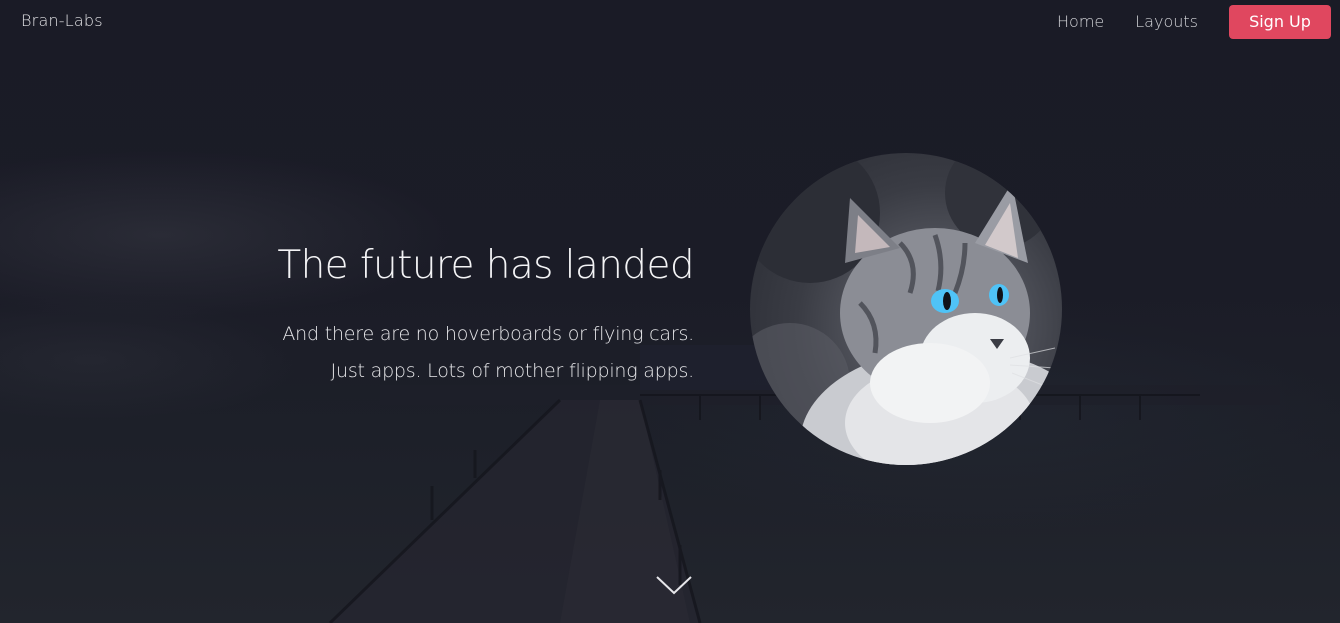 This screenshot has height=623, width=1340. What do you see at coordinates (674, 585) in the screenshot?
I see `chevron-down-icon` at bounding box center [674, 585].